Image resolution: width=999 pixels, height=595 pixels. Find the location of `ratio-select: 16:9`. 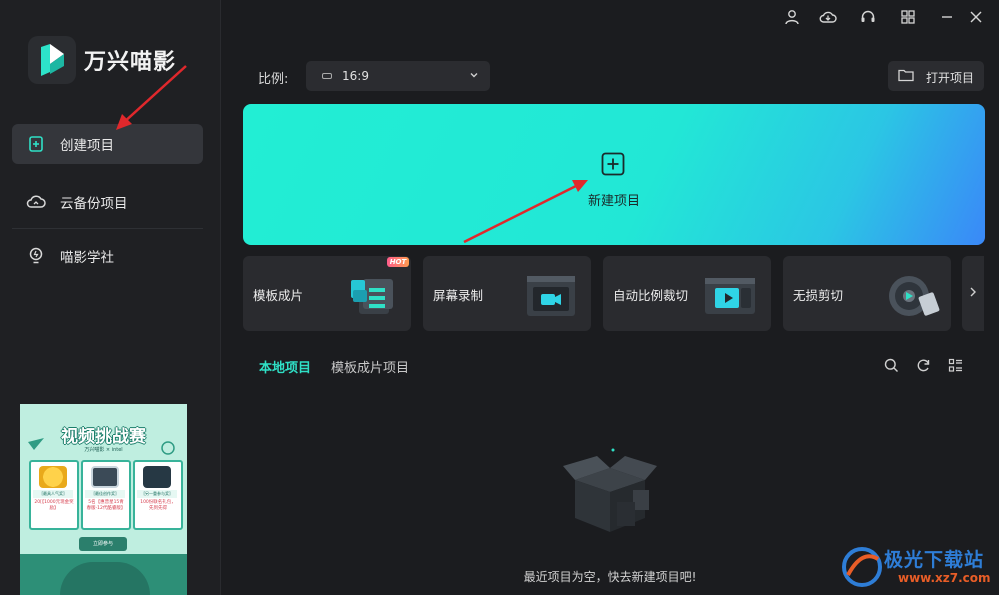

ratio-select: 16:9 is located at coordinates (398, 76).